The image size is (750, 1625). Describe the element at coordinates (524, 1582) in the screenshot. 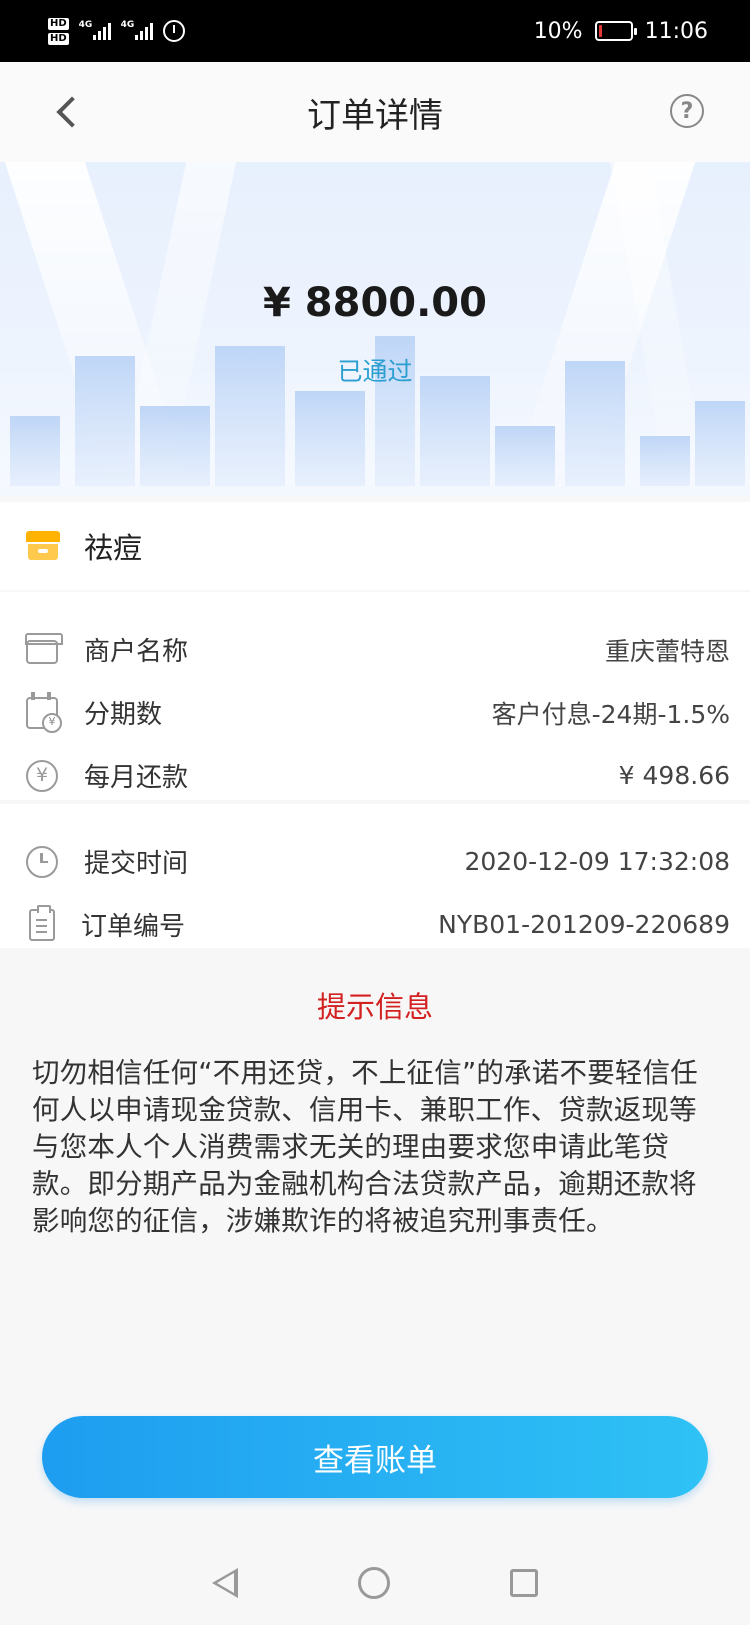

I see `system-recents-icon` at that location.